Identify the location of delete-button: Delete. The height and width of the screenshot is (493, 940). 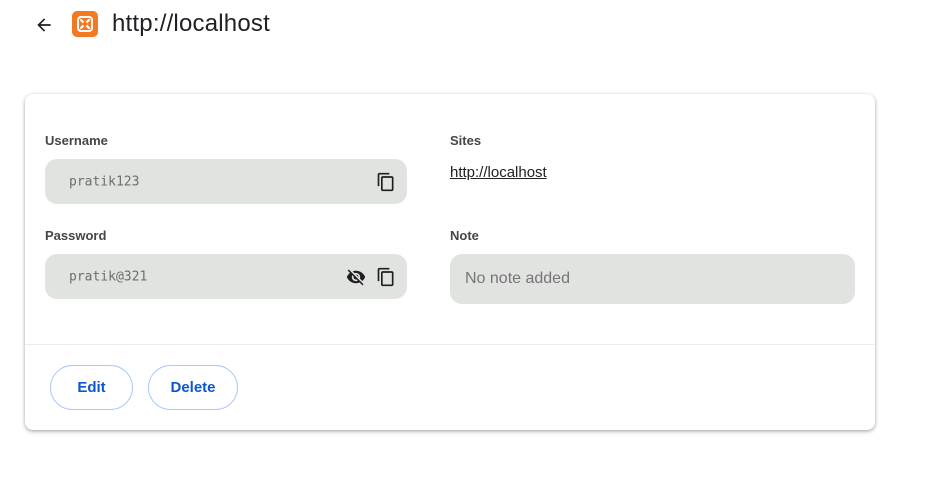
(193, 387).